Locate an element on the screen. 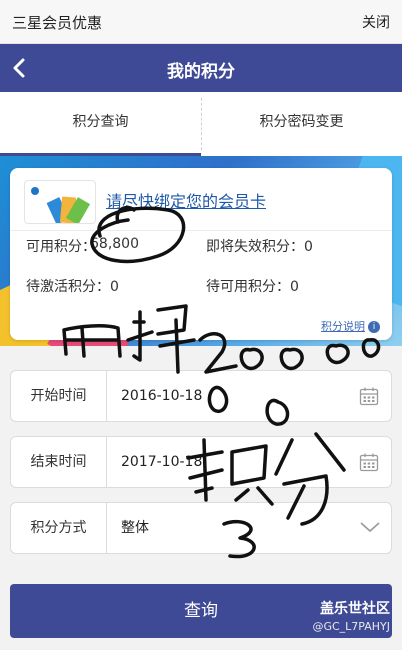 This screenshot has height=650, width=402. top-bar: 三星会员优惠 关闭 is located at coordinates (201, 22).